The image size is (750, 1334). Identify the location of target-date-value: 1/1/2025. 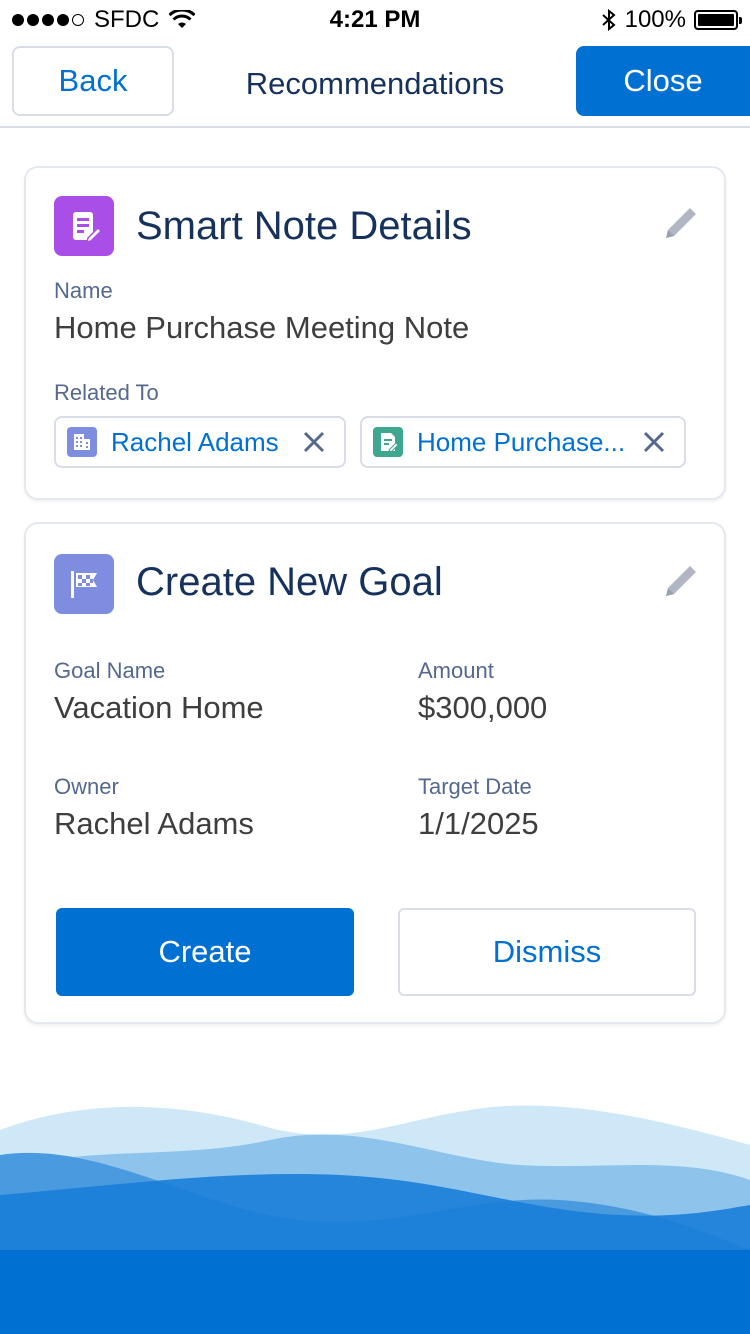
(478, 823).